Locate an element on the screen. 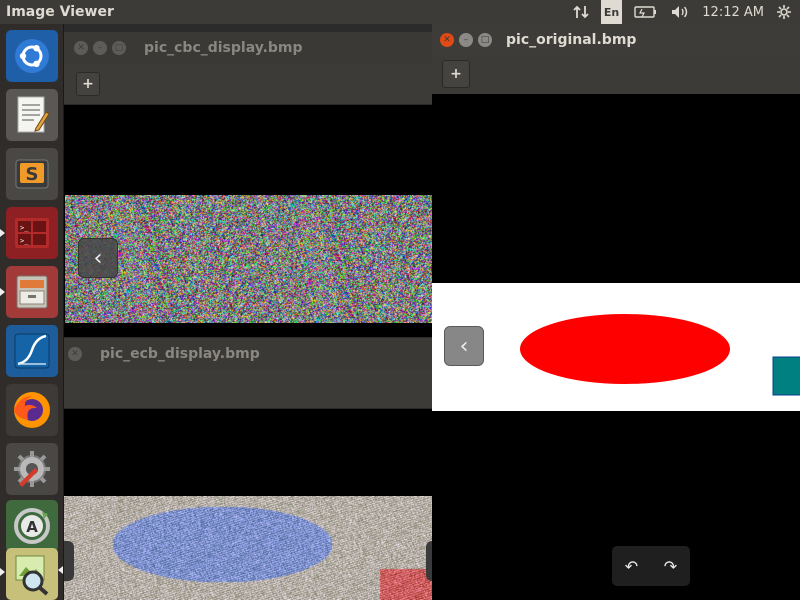  titlebar-cbc: ✕ – □ pic_cbc_display.bmp is located at coordinates (248, 48).